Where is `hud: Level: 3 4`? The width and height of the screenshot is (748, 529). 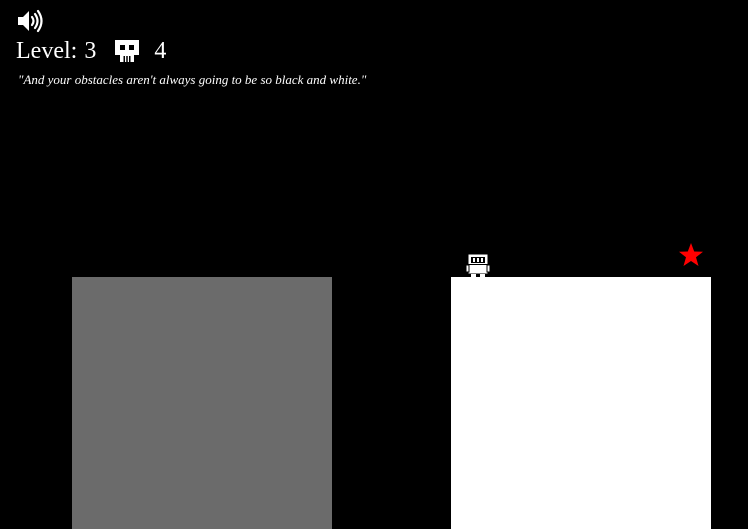
hud: Level: 3 4 is located at coordinates (91, 51).